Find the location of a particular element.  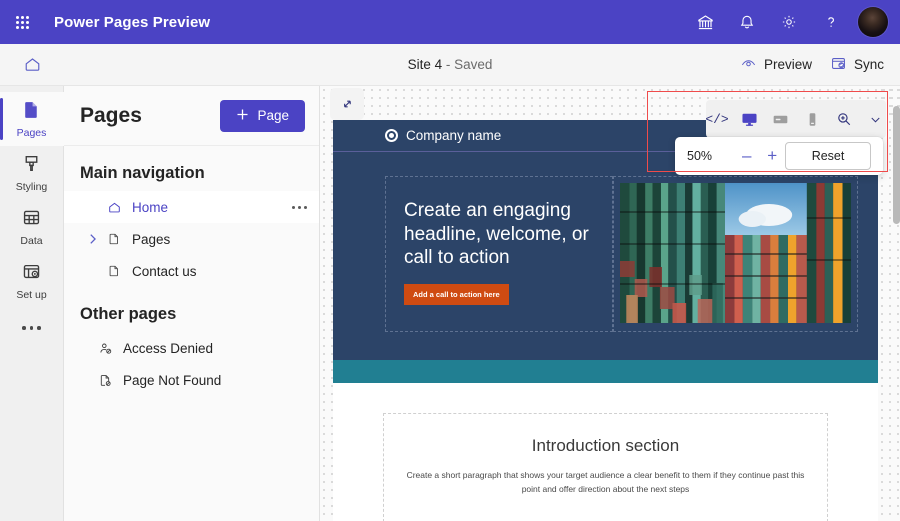

pages-panel-header: Pages Page is located at coordinates (191, 116).